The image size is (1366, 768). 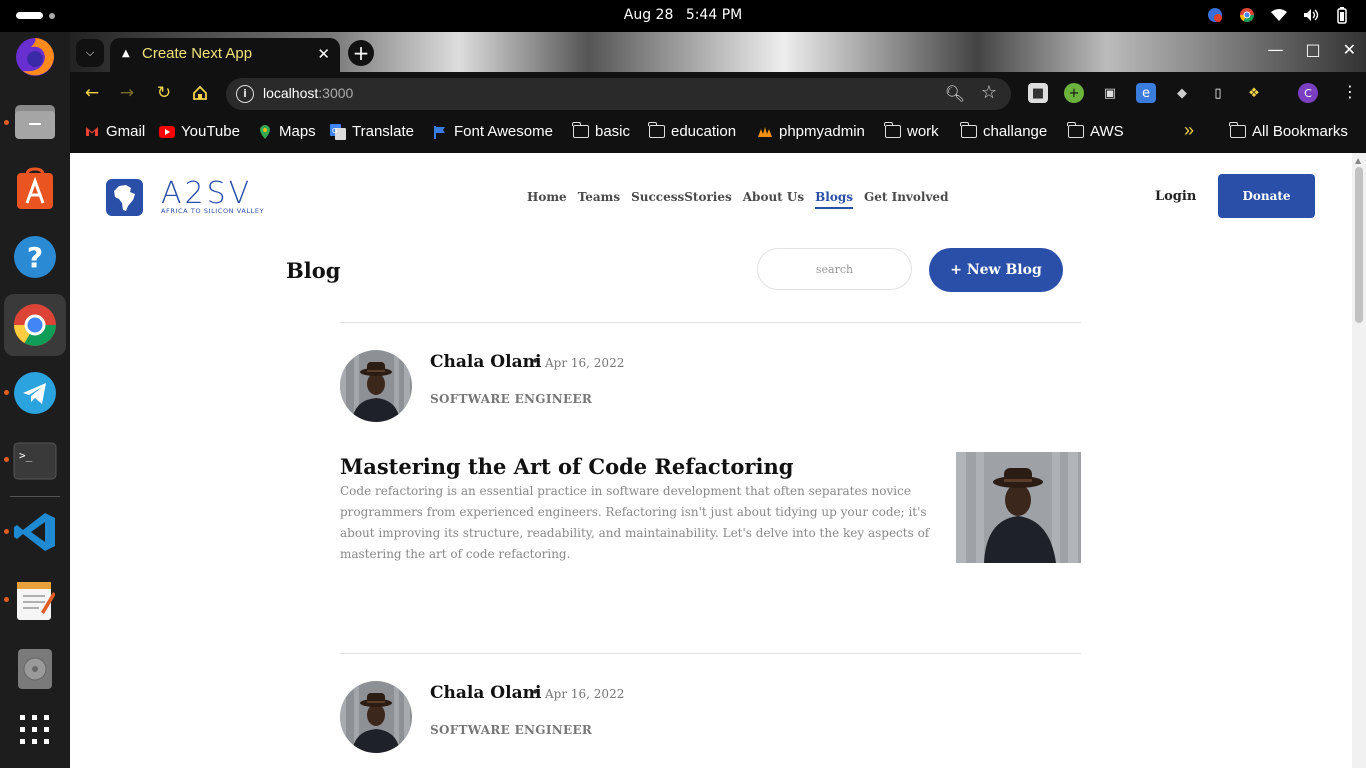 I want to click on search-input: search, so click(x=834, y=269).